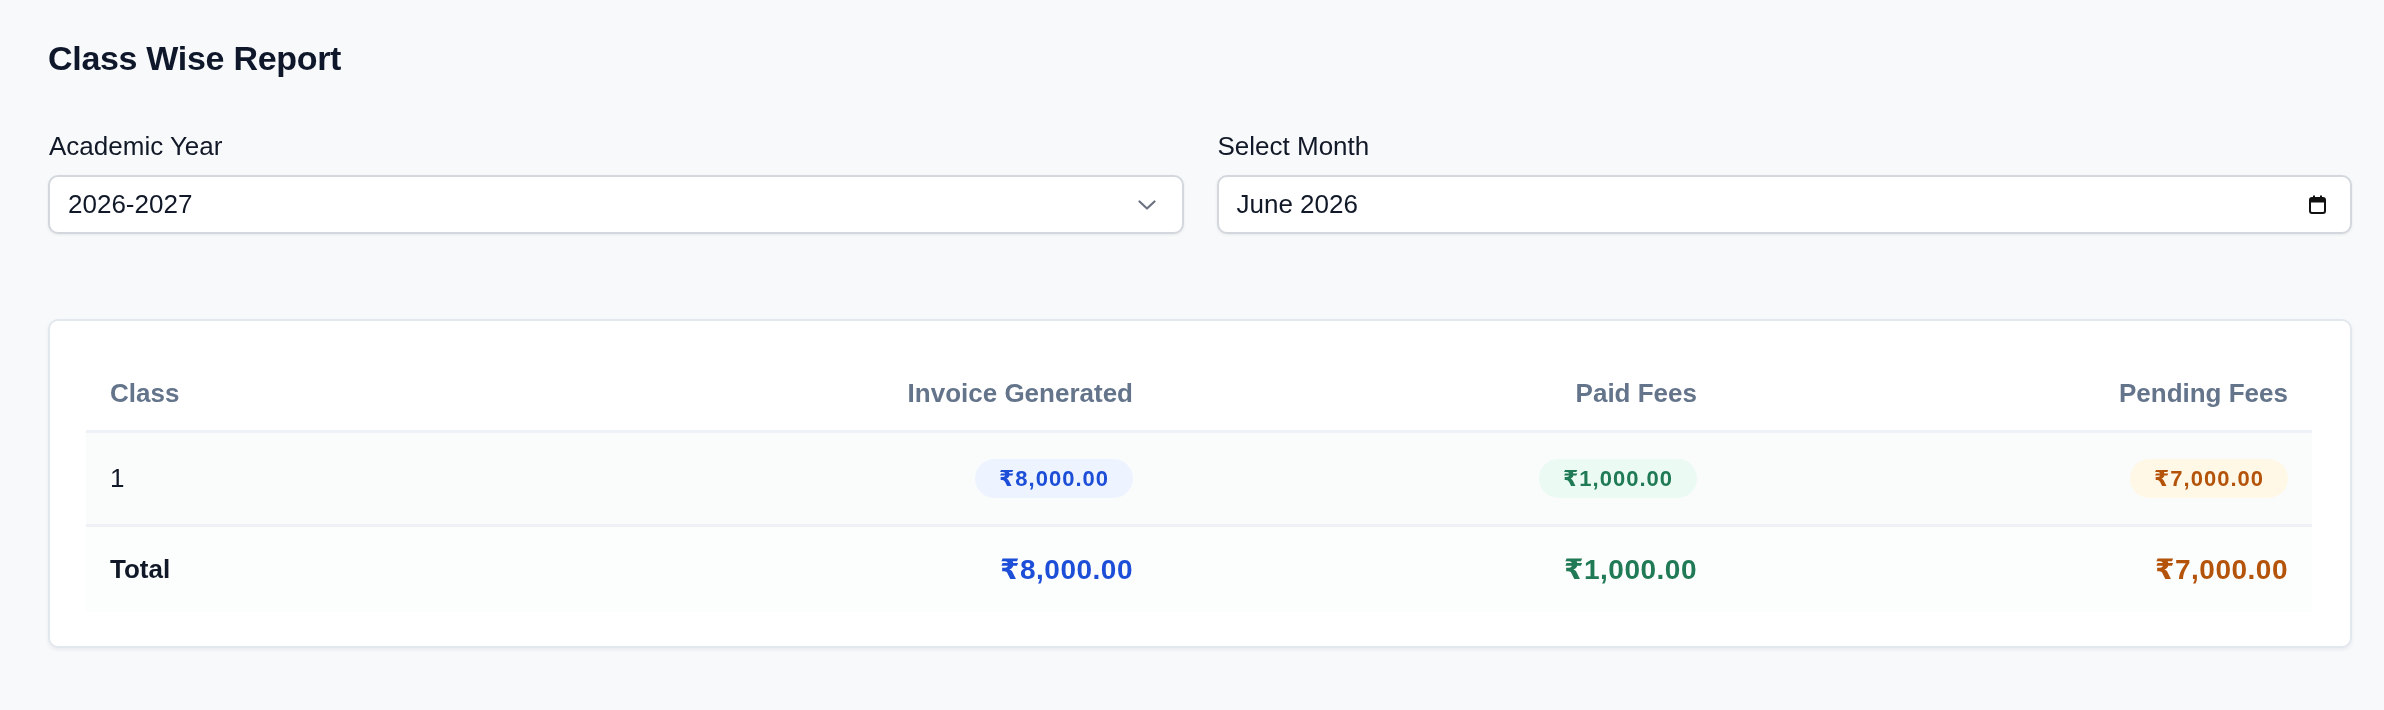  What do you see at coordinates (1066, 569) in the screenshot?
I see `total-amount: ₹8,000.00` at bounding box center [1066, 569].